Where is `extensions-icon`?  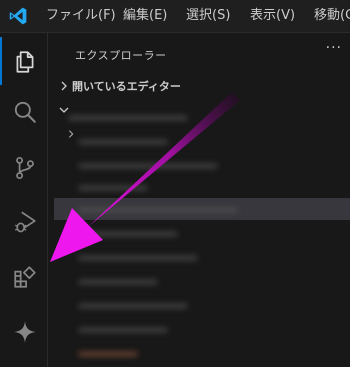 extensions-icon is located at coordinates (25, 277).